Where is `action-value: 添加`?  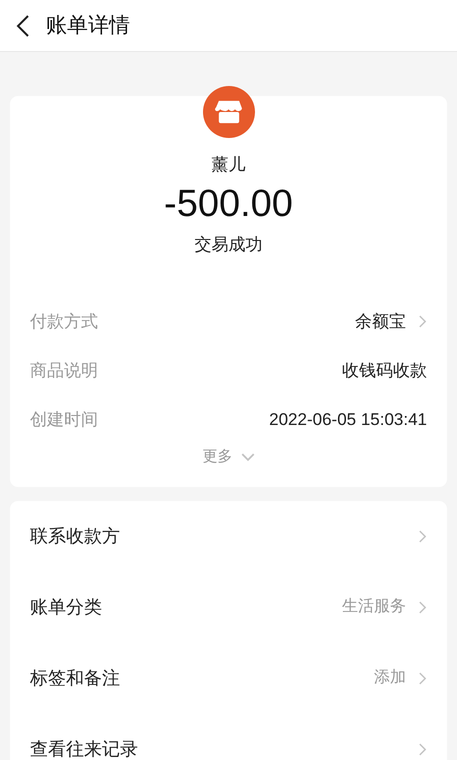
action-value: 添加 is located at coordinates (390, 678).